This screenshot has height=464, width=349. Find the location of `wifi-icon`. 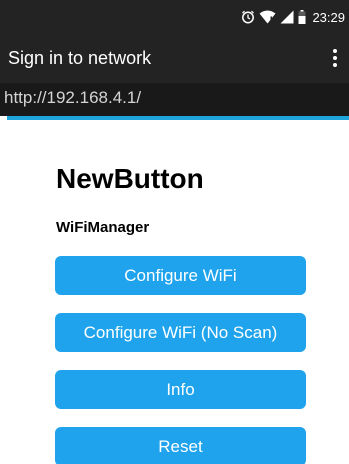

wifi-icon is located at coordinates (267, 17).